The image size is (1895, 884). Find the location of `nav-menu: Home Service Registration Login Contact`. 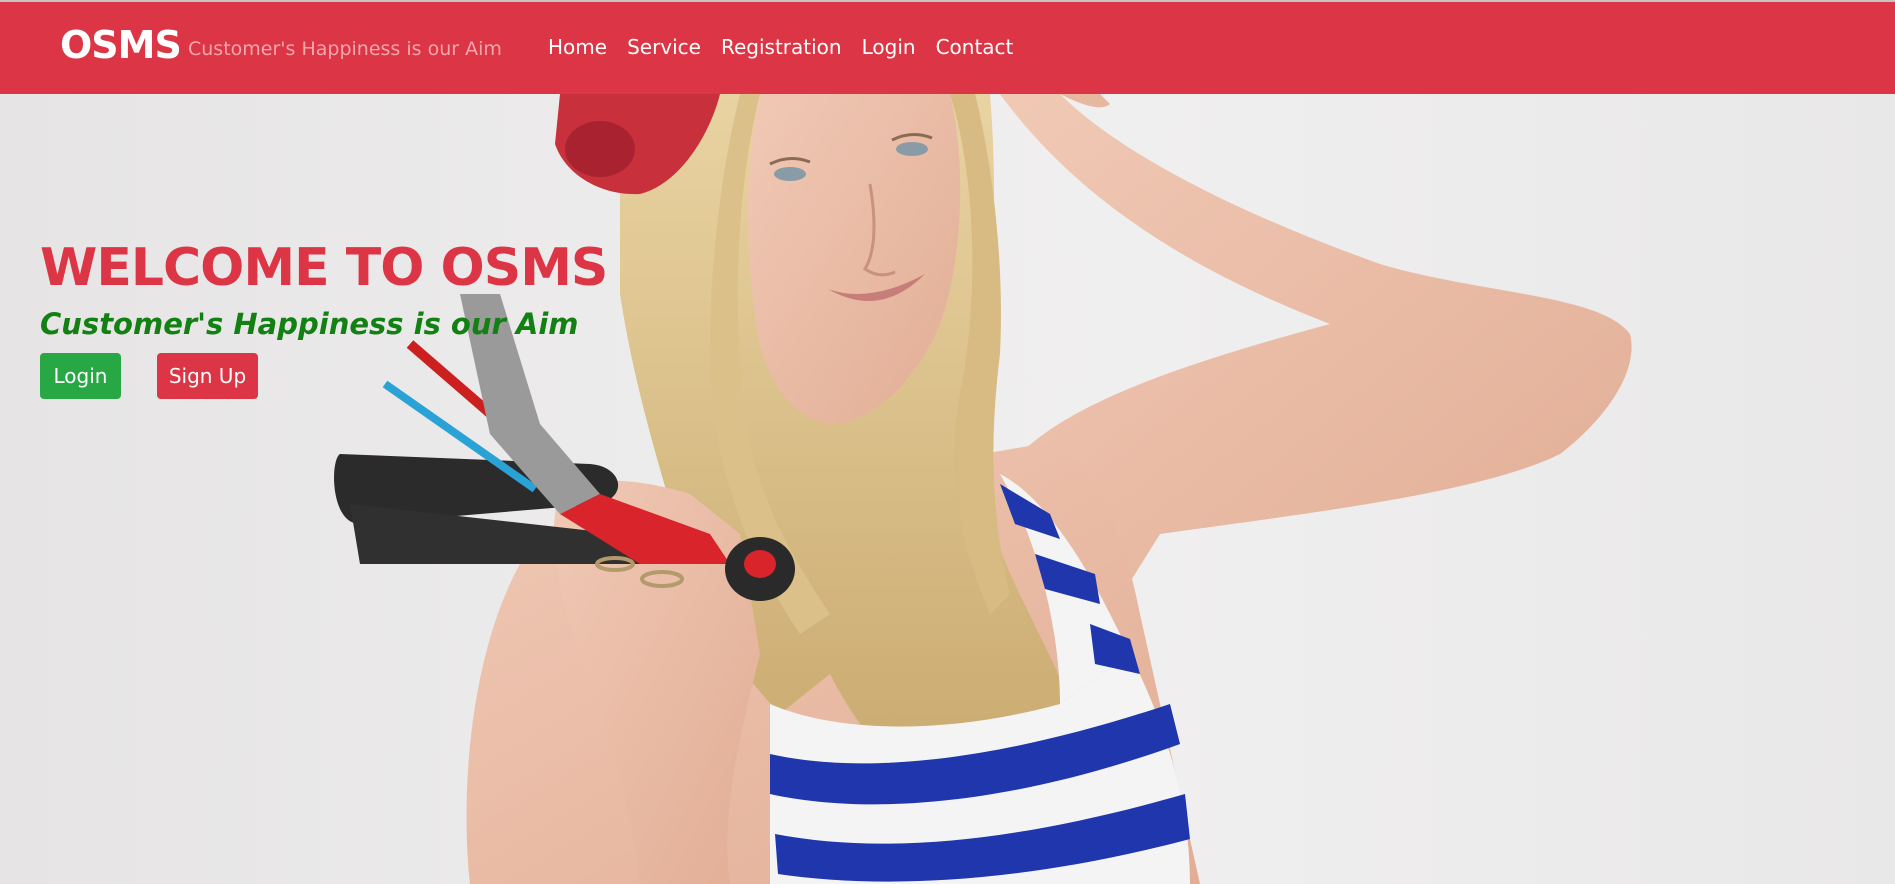

nav-menu: Home Service Registration Login Contact is located at coordinates (790, 47).